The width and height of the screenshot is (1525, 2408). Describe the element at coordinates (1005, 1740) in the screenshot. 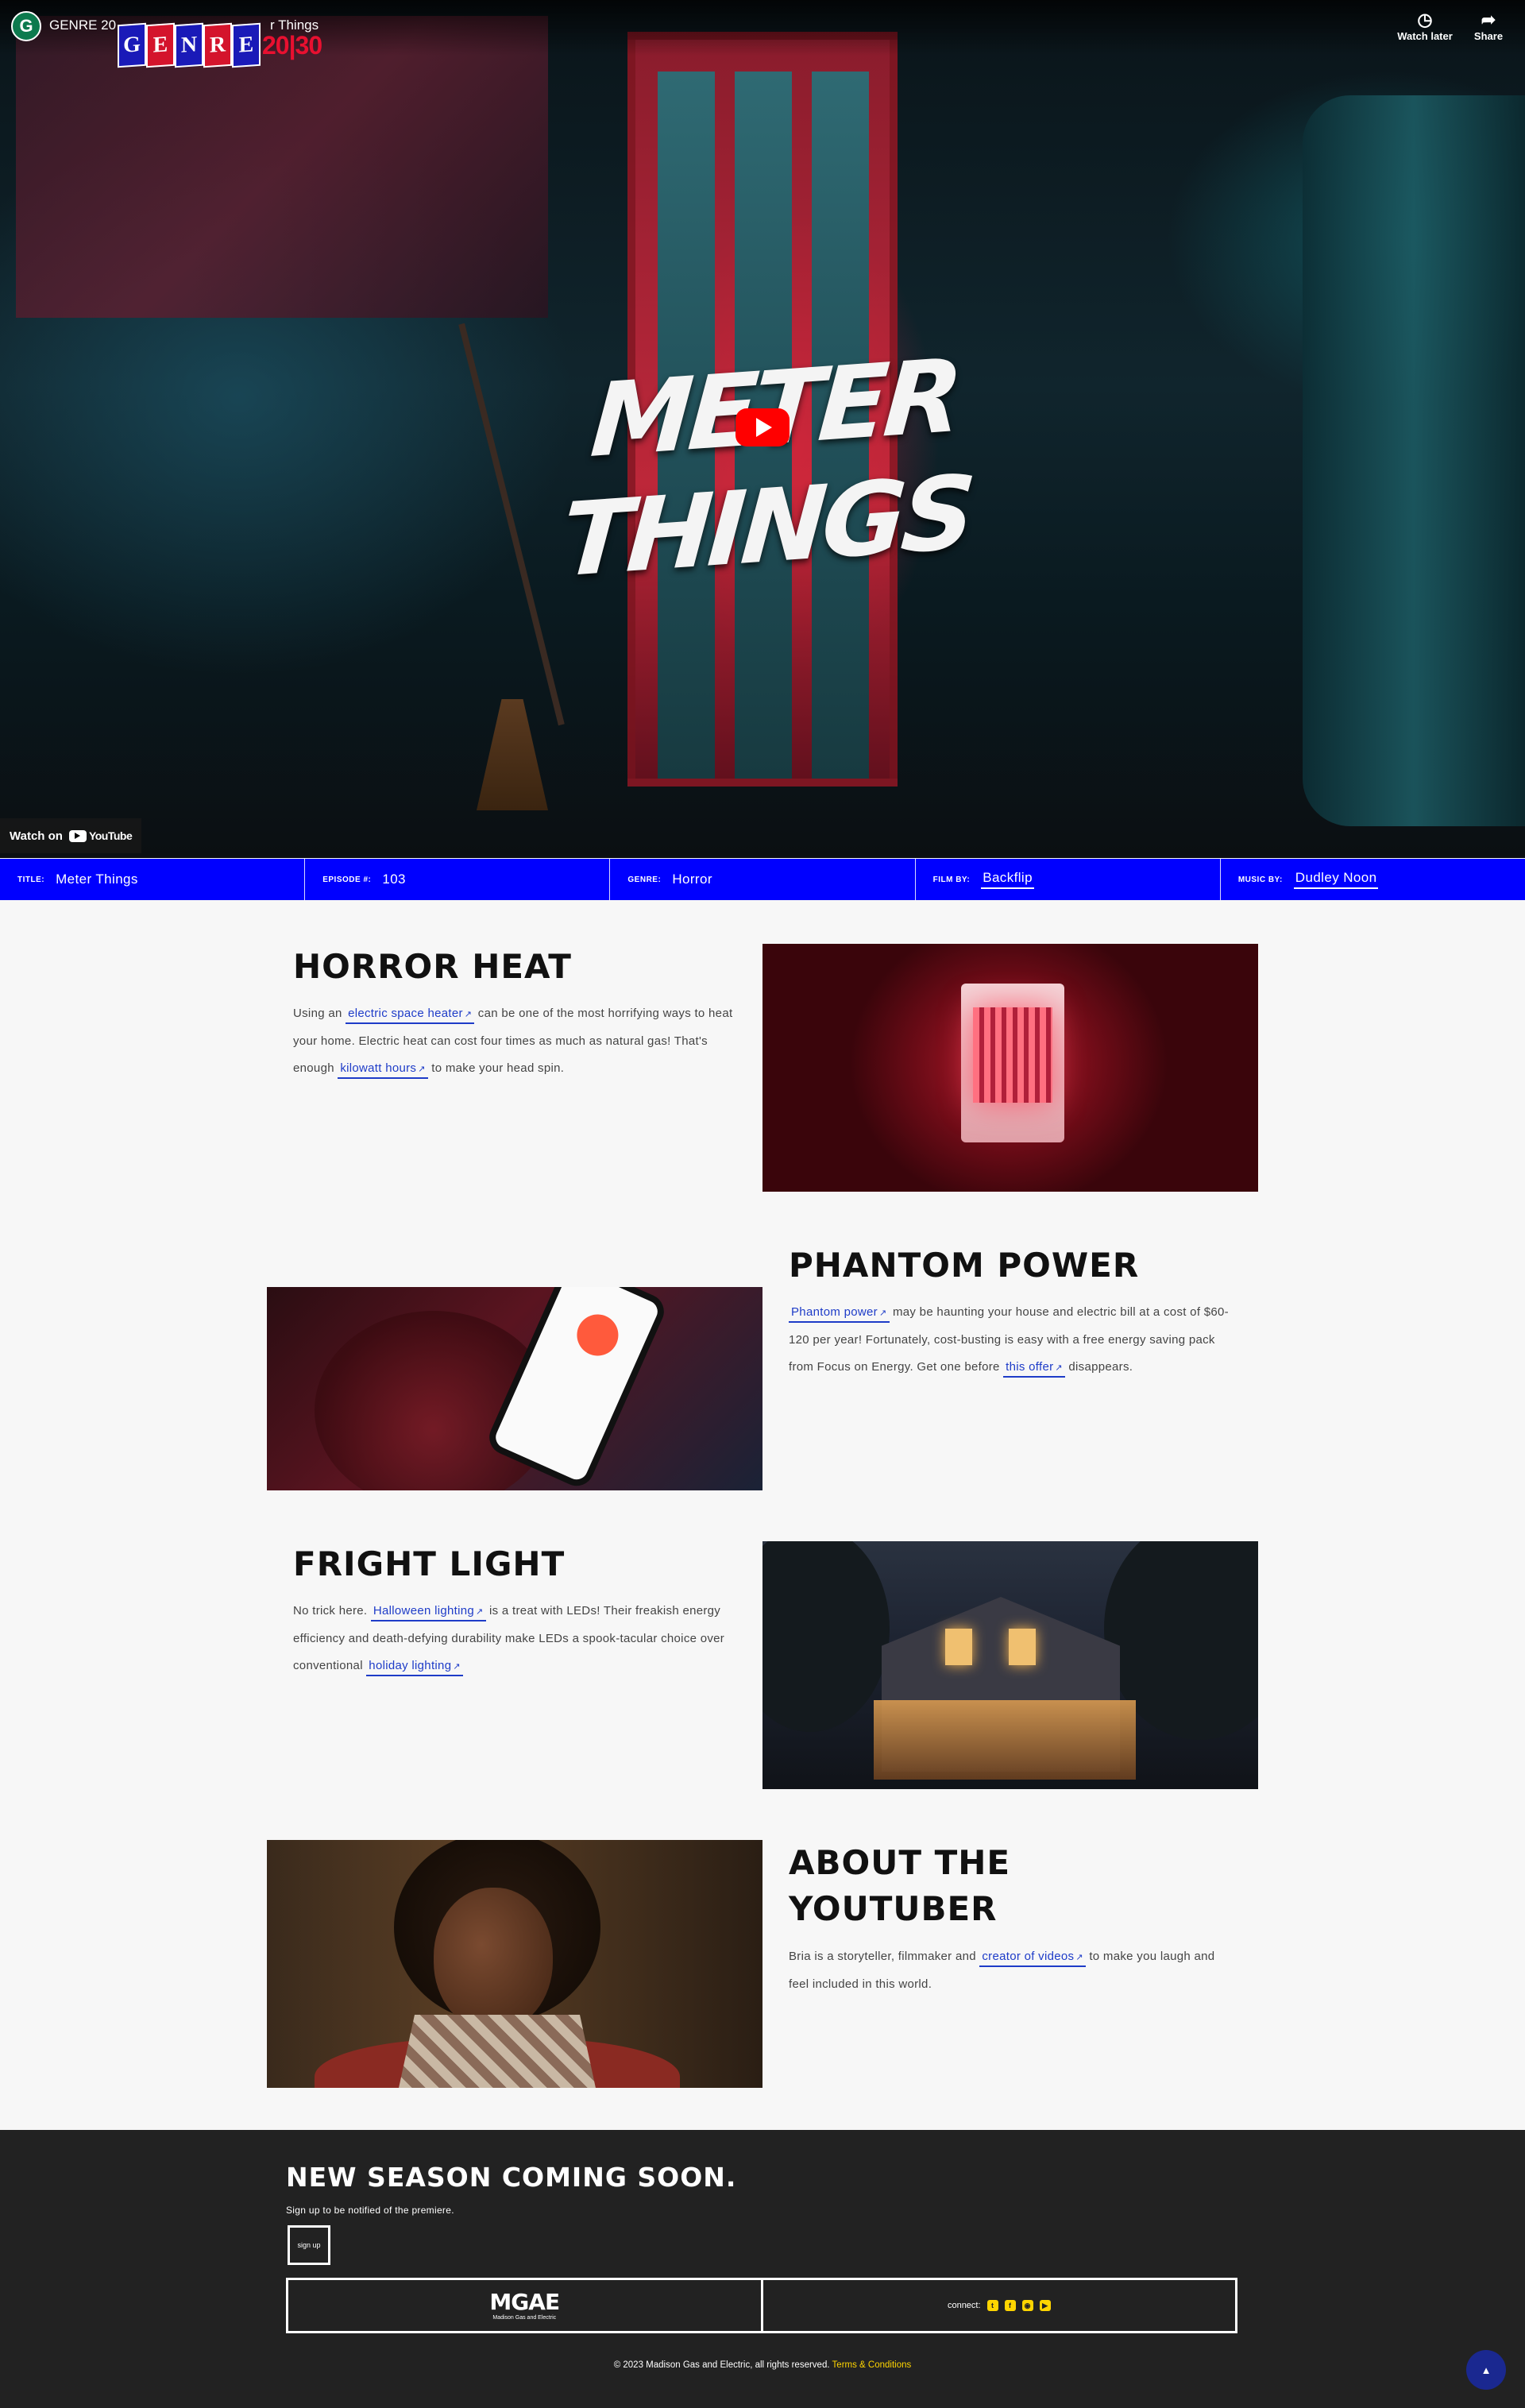

I see `house-porch` at that location.